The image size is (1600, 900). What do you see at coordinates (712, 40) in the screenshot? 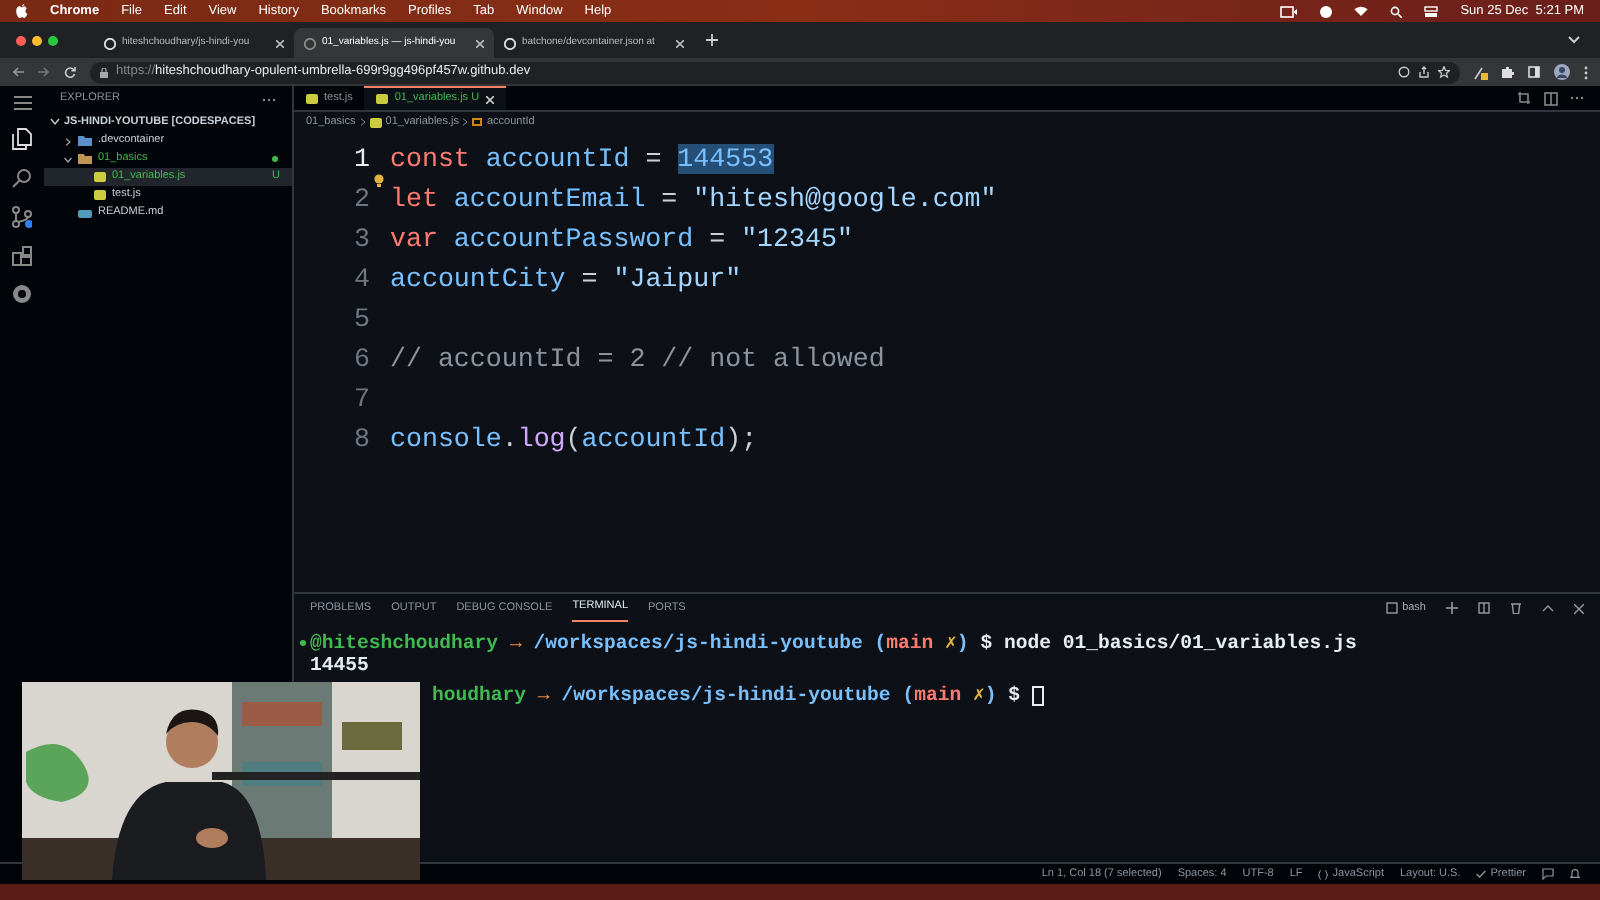
I see `new-tab-icon` at bounding box center [712, 40].